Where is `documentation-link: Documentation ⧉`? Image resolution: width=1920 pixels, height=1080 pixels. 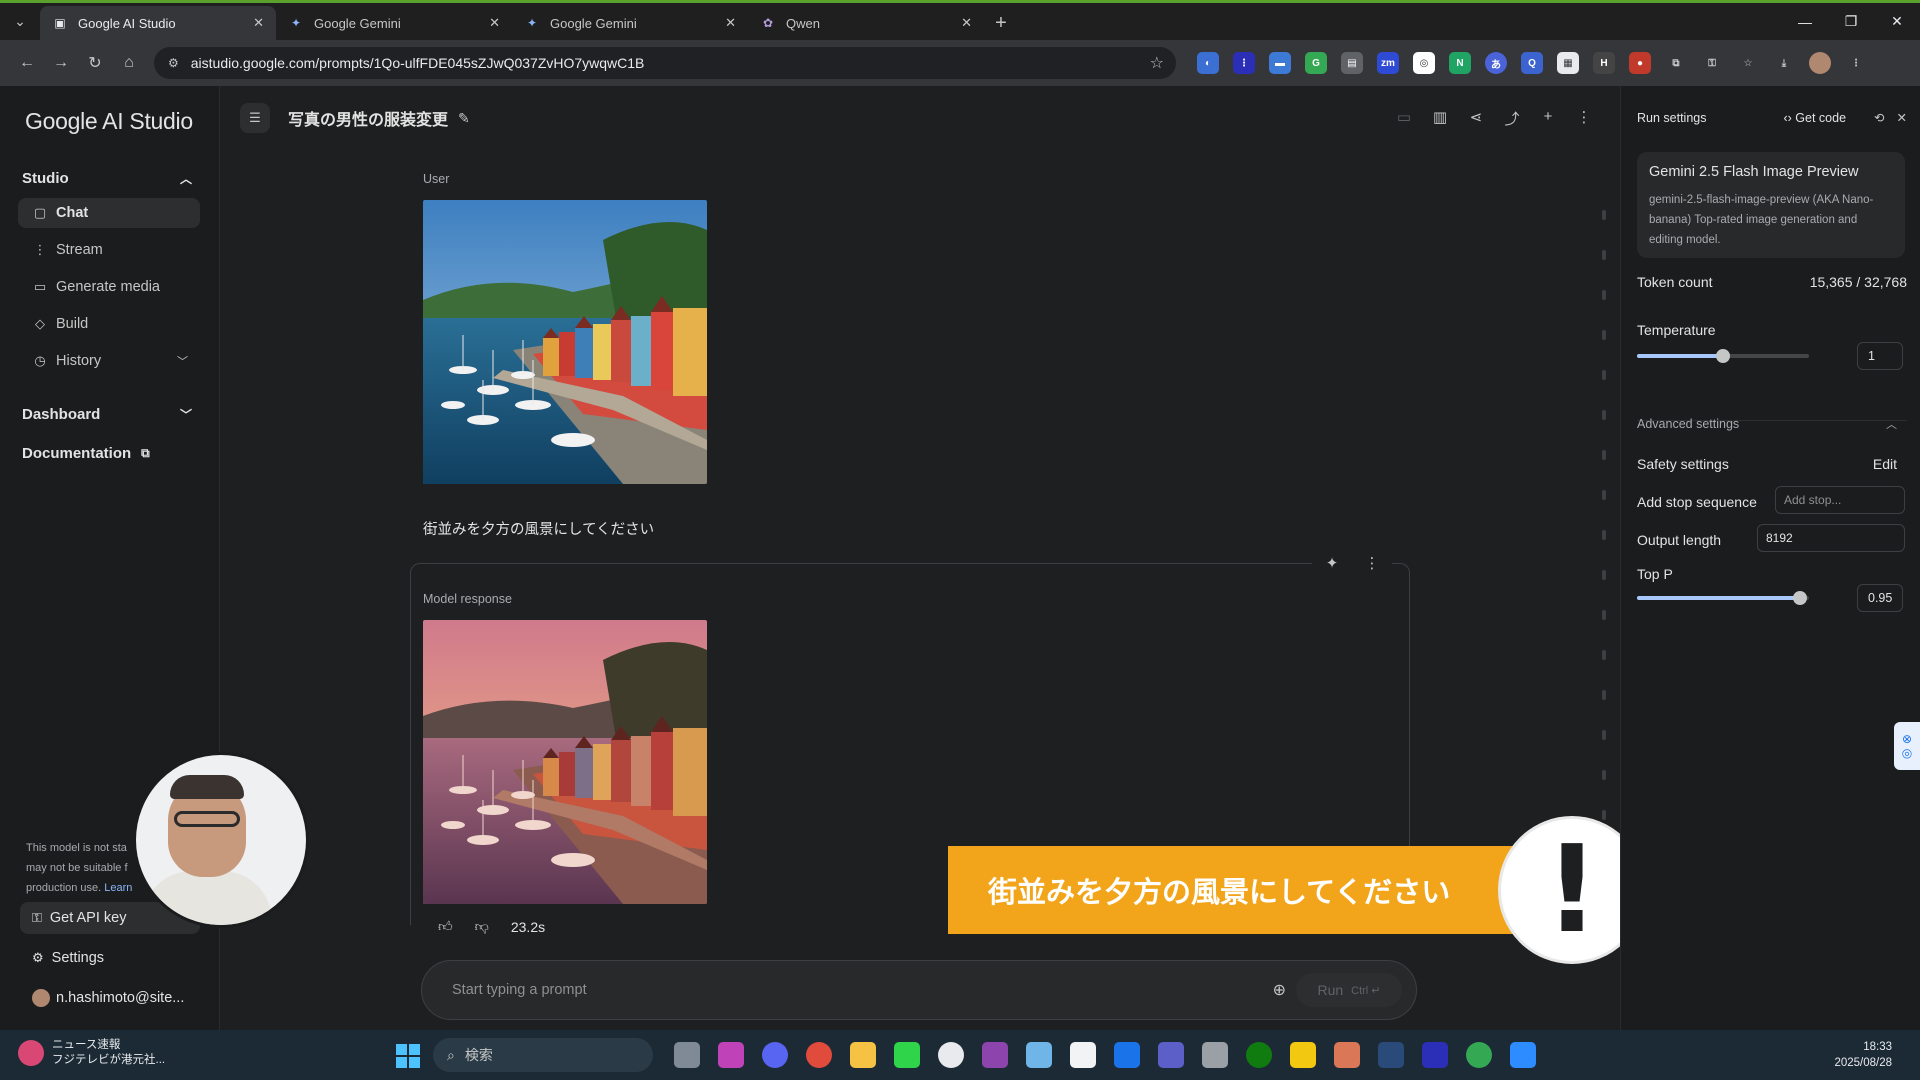
documentation-link: Documentation ⧉ is located at coordinates (107, 453).